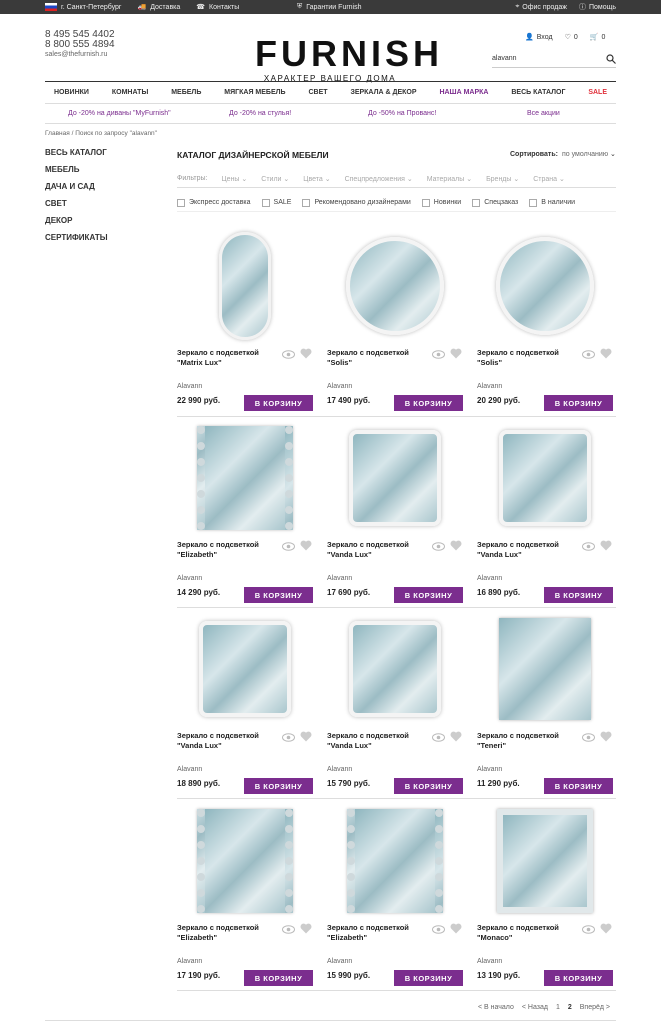  I want to click on filter-material: Материалы ⌄, so click(449, 179).